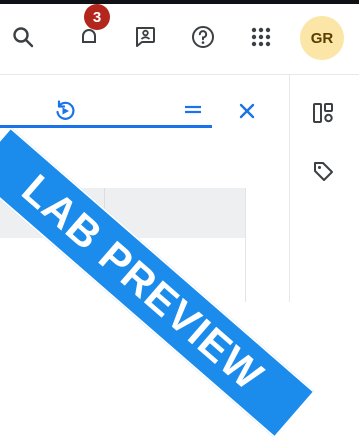 This screenshot has height=437, width=359. I want to click on refresh-icon, so click(65, 110).